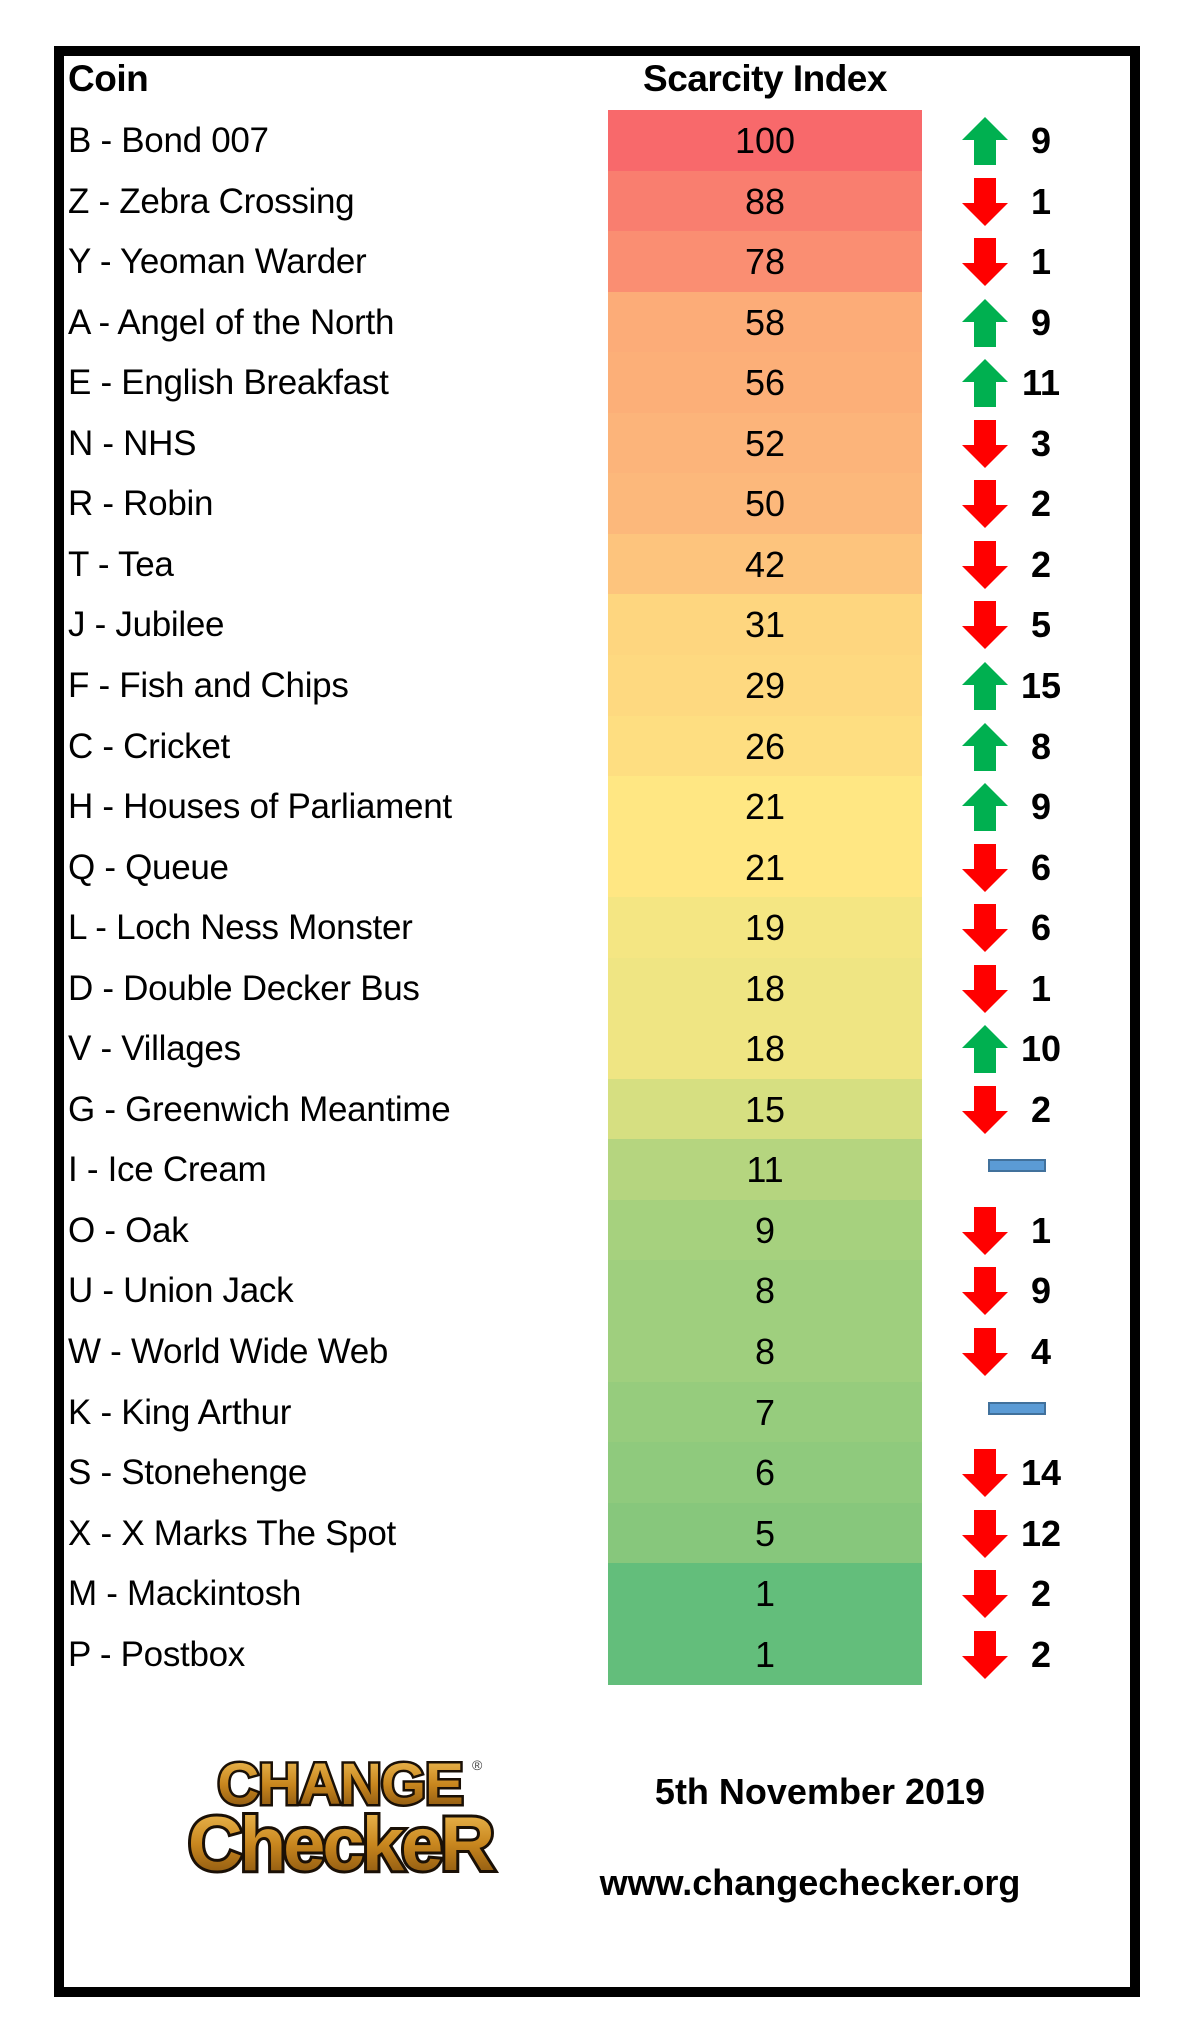 Image resolution: width=1201 pixels, height=2037 pixels. Describe the element at coordinates (600, 504) in the screenshot. I see `table-row: R - Robin 50 2` at that location.